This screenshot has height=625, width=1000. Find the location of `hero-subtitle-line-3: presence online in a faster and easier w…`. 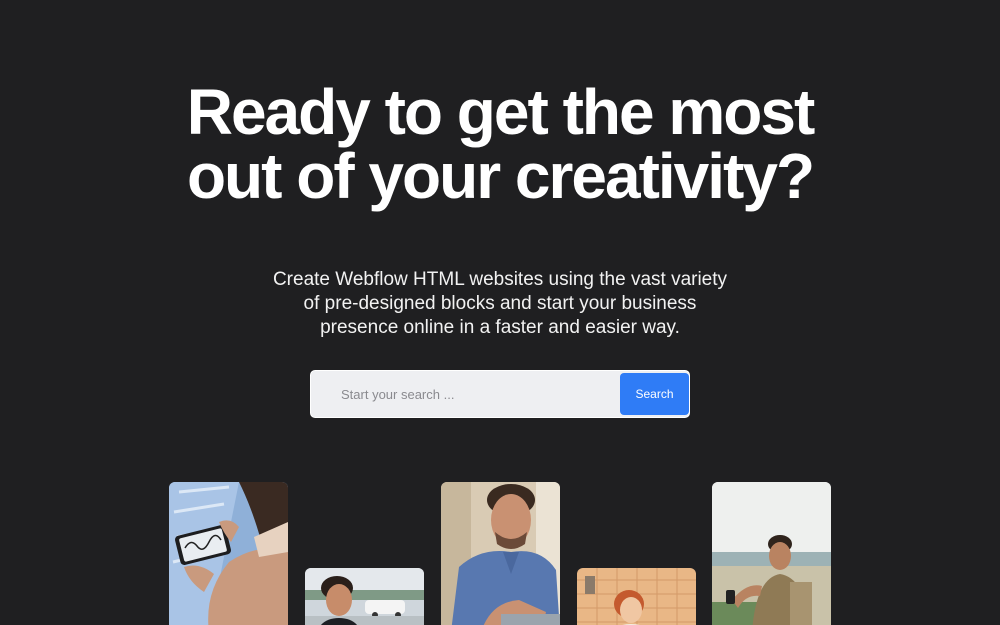

hero-subtitle-line-3: presence online in a faster and easier w… is located at coordinates (500, 327).